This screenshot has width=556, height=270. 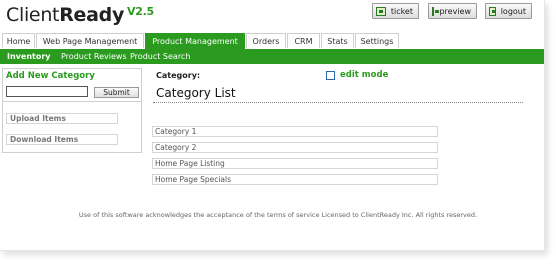 I want to click on tab-settings: Settings, so click(x=377, y=40).